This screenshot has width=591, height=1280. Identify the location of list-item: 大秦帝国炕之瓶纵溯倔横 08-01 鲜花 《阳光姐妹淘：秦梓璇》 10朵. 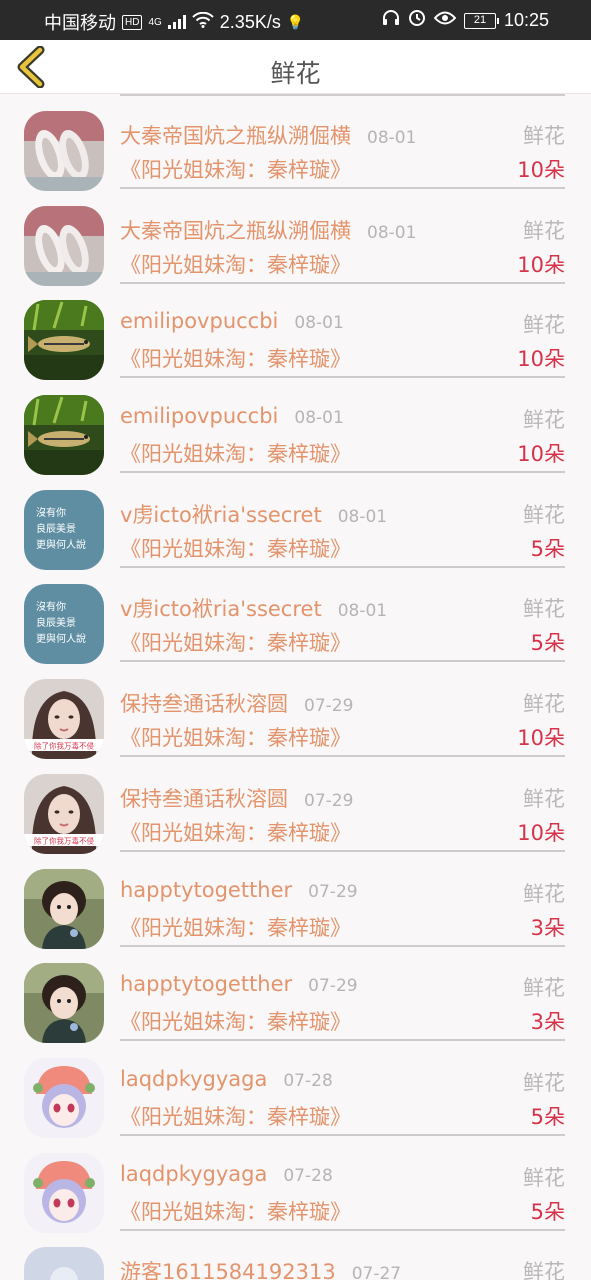
(295, 142).